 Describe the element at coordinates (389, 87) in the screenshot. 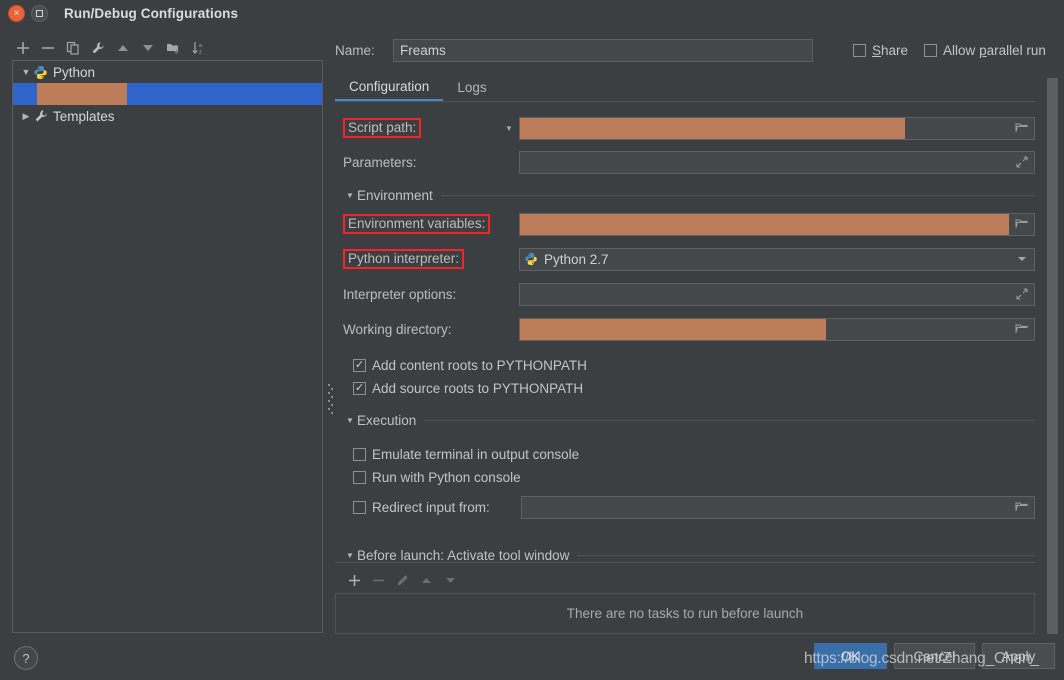

I see `tab-configuration: Configuration` at that location.